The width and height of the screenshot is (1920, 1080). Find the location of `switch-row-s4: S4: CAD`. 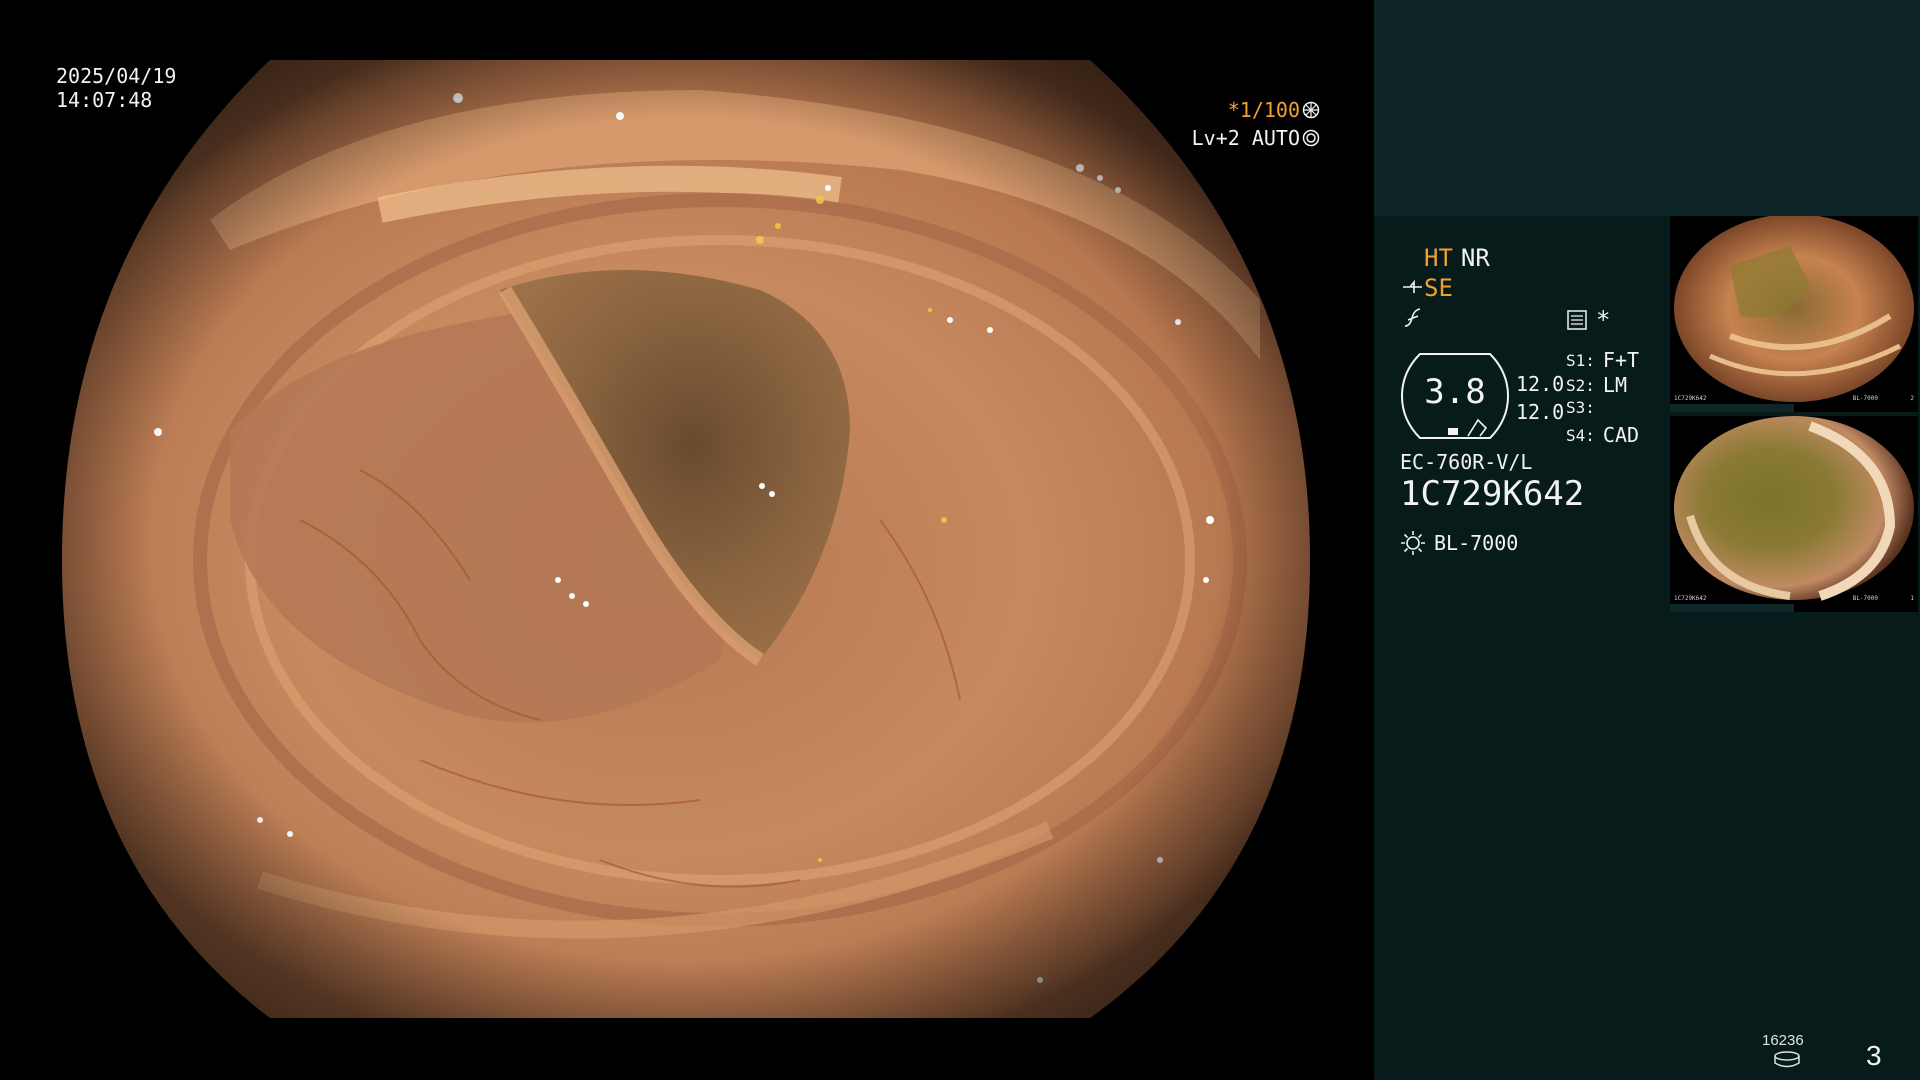

switch-row-s4: S4: CAD is located at coordinates (1602, 435).